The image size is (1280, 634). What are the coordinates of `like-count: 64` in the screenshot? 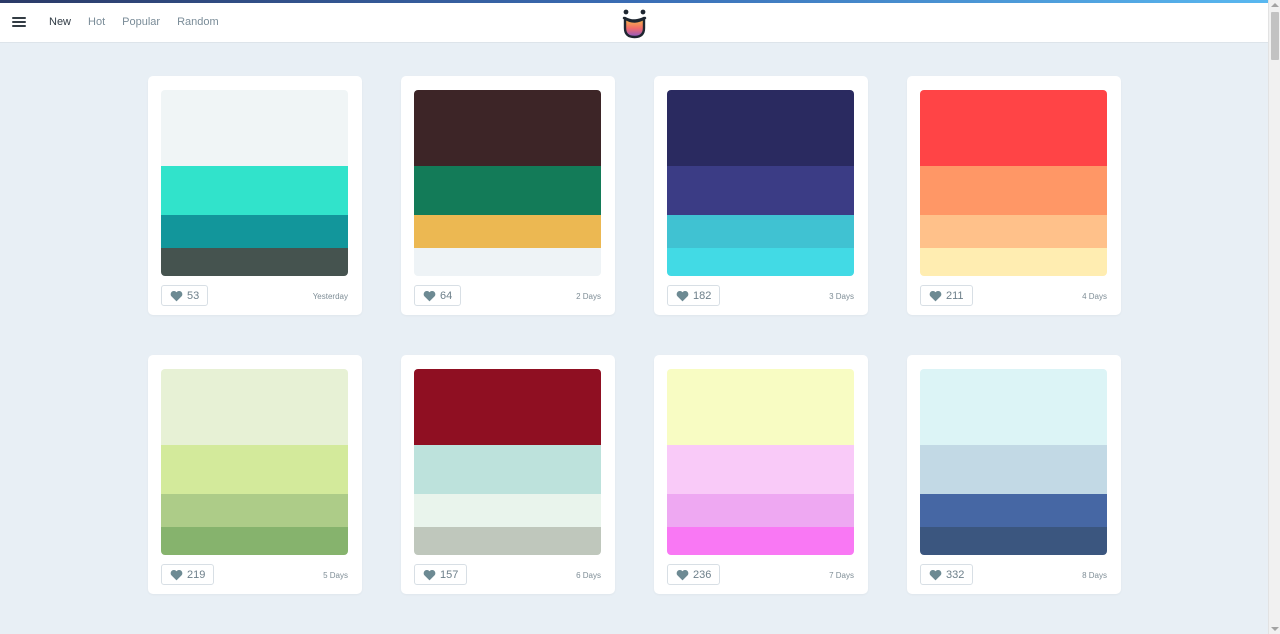 It's located at (446, 295).